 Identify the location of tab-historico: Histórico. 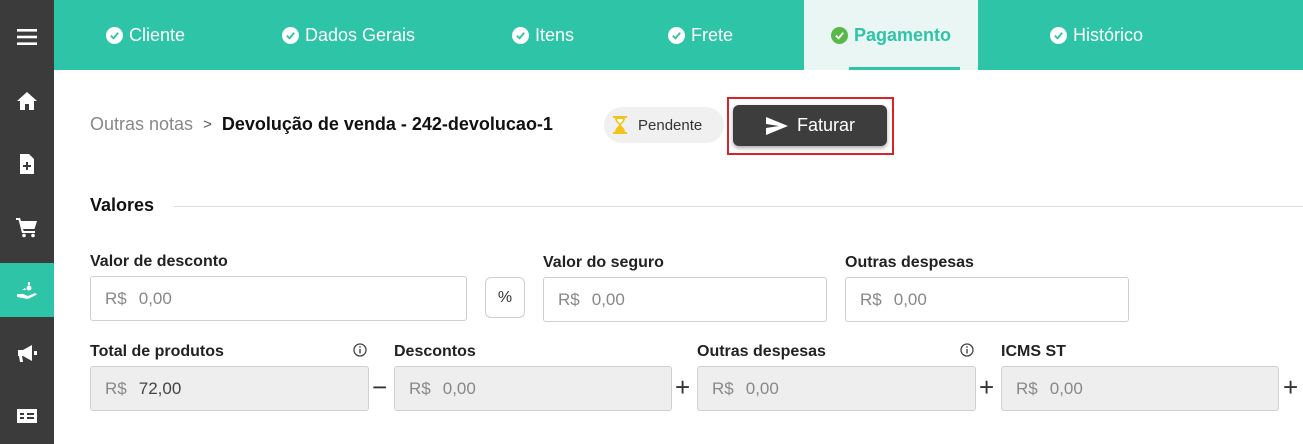
(1096, 35).